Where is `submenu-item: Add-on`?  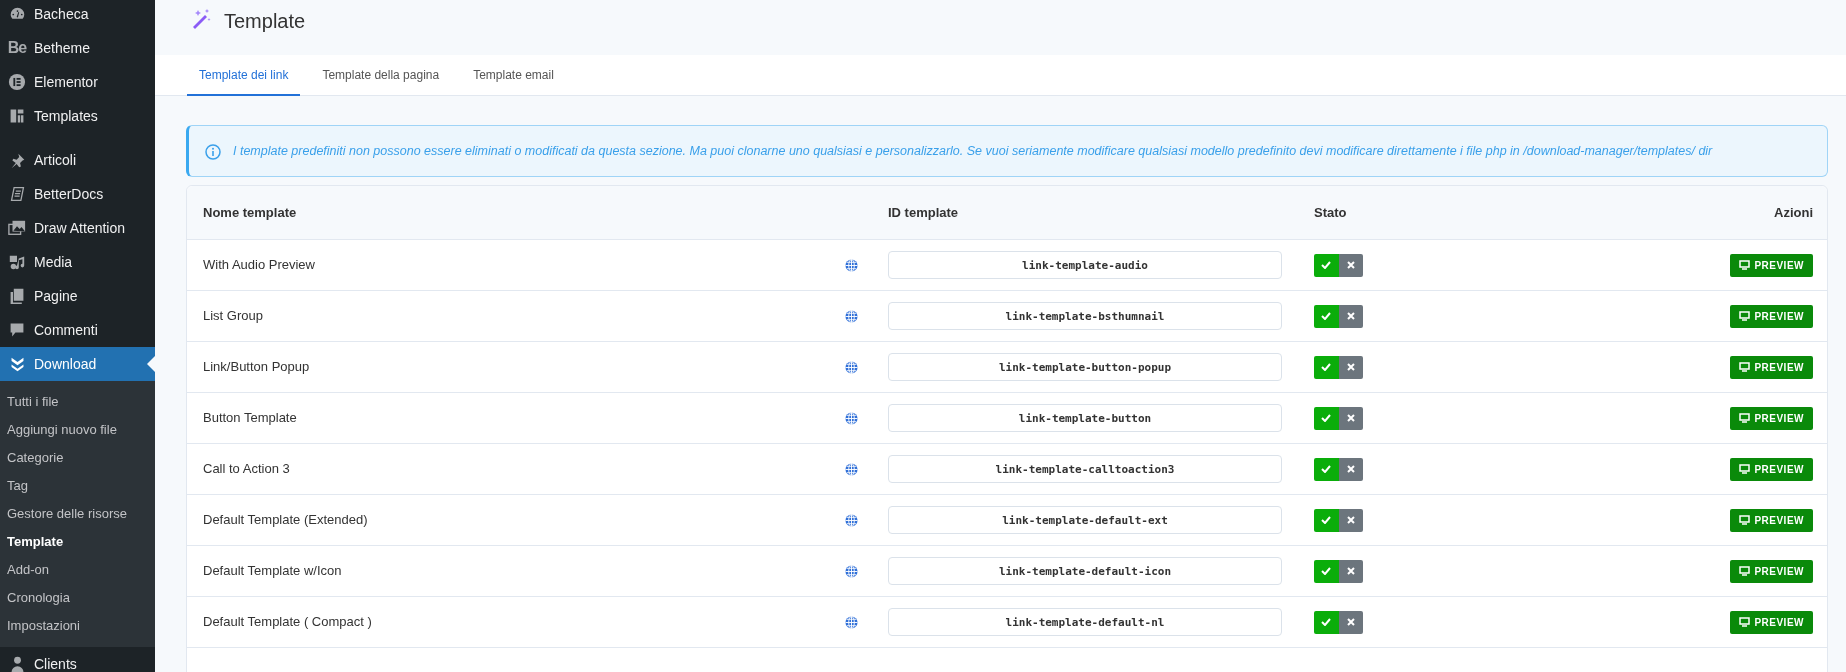 submenu-item: Add-on is located at coordinates (77, 570).